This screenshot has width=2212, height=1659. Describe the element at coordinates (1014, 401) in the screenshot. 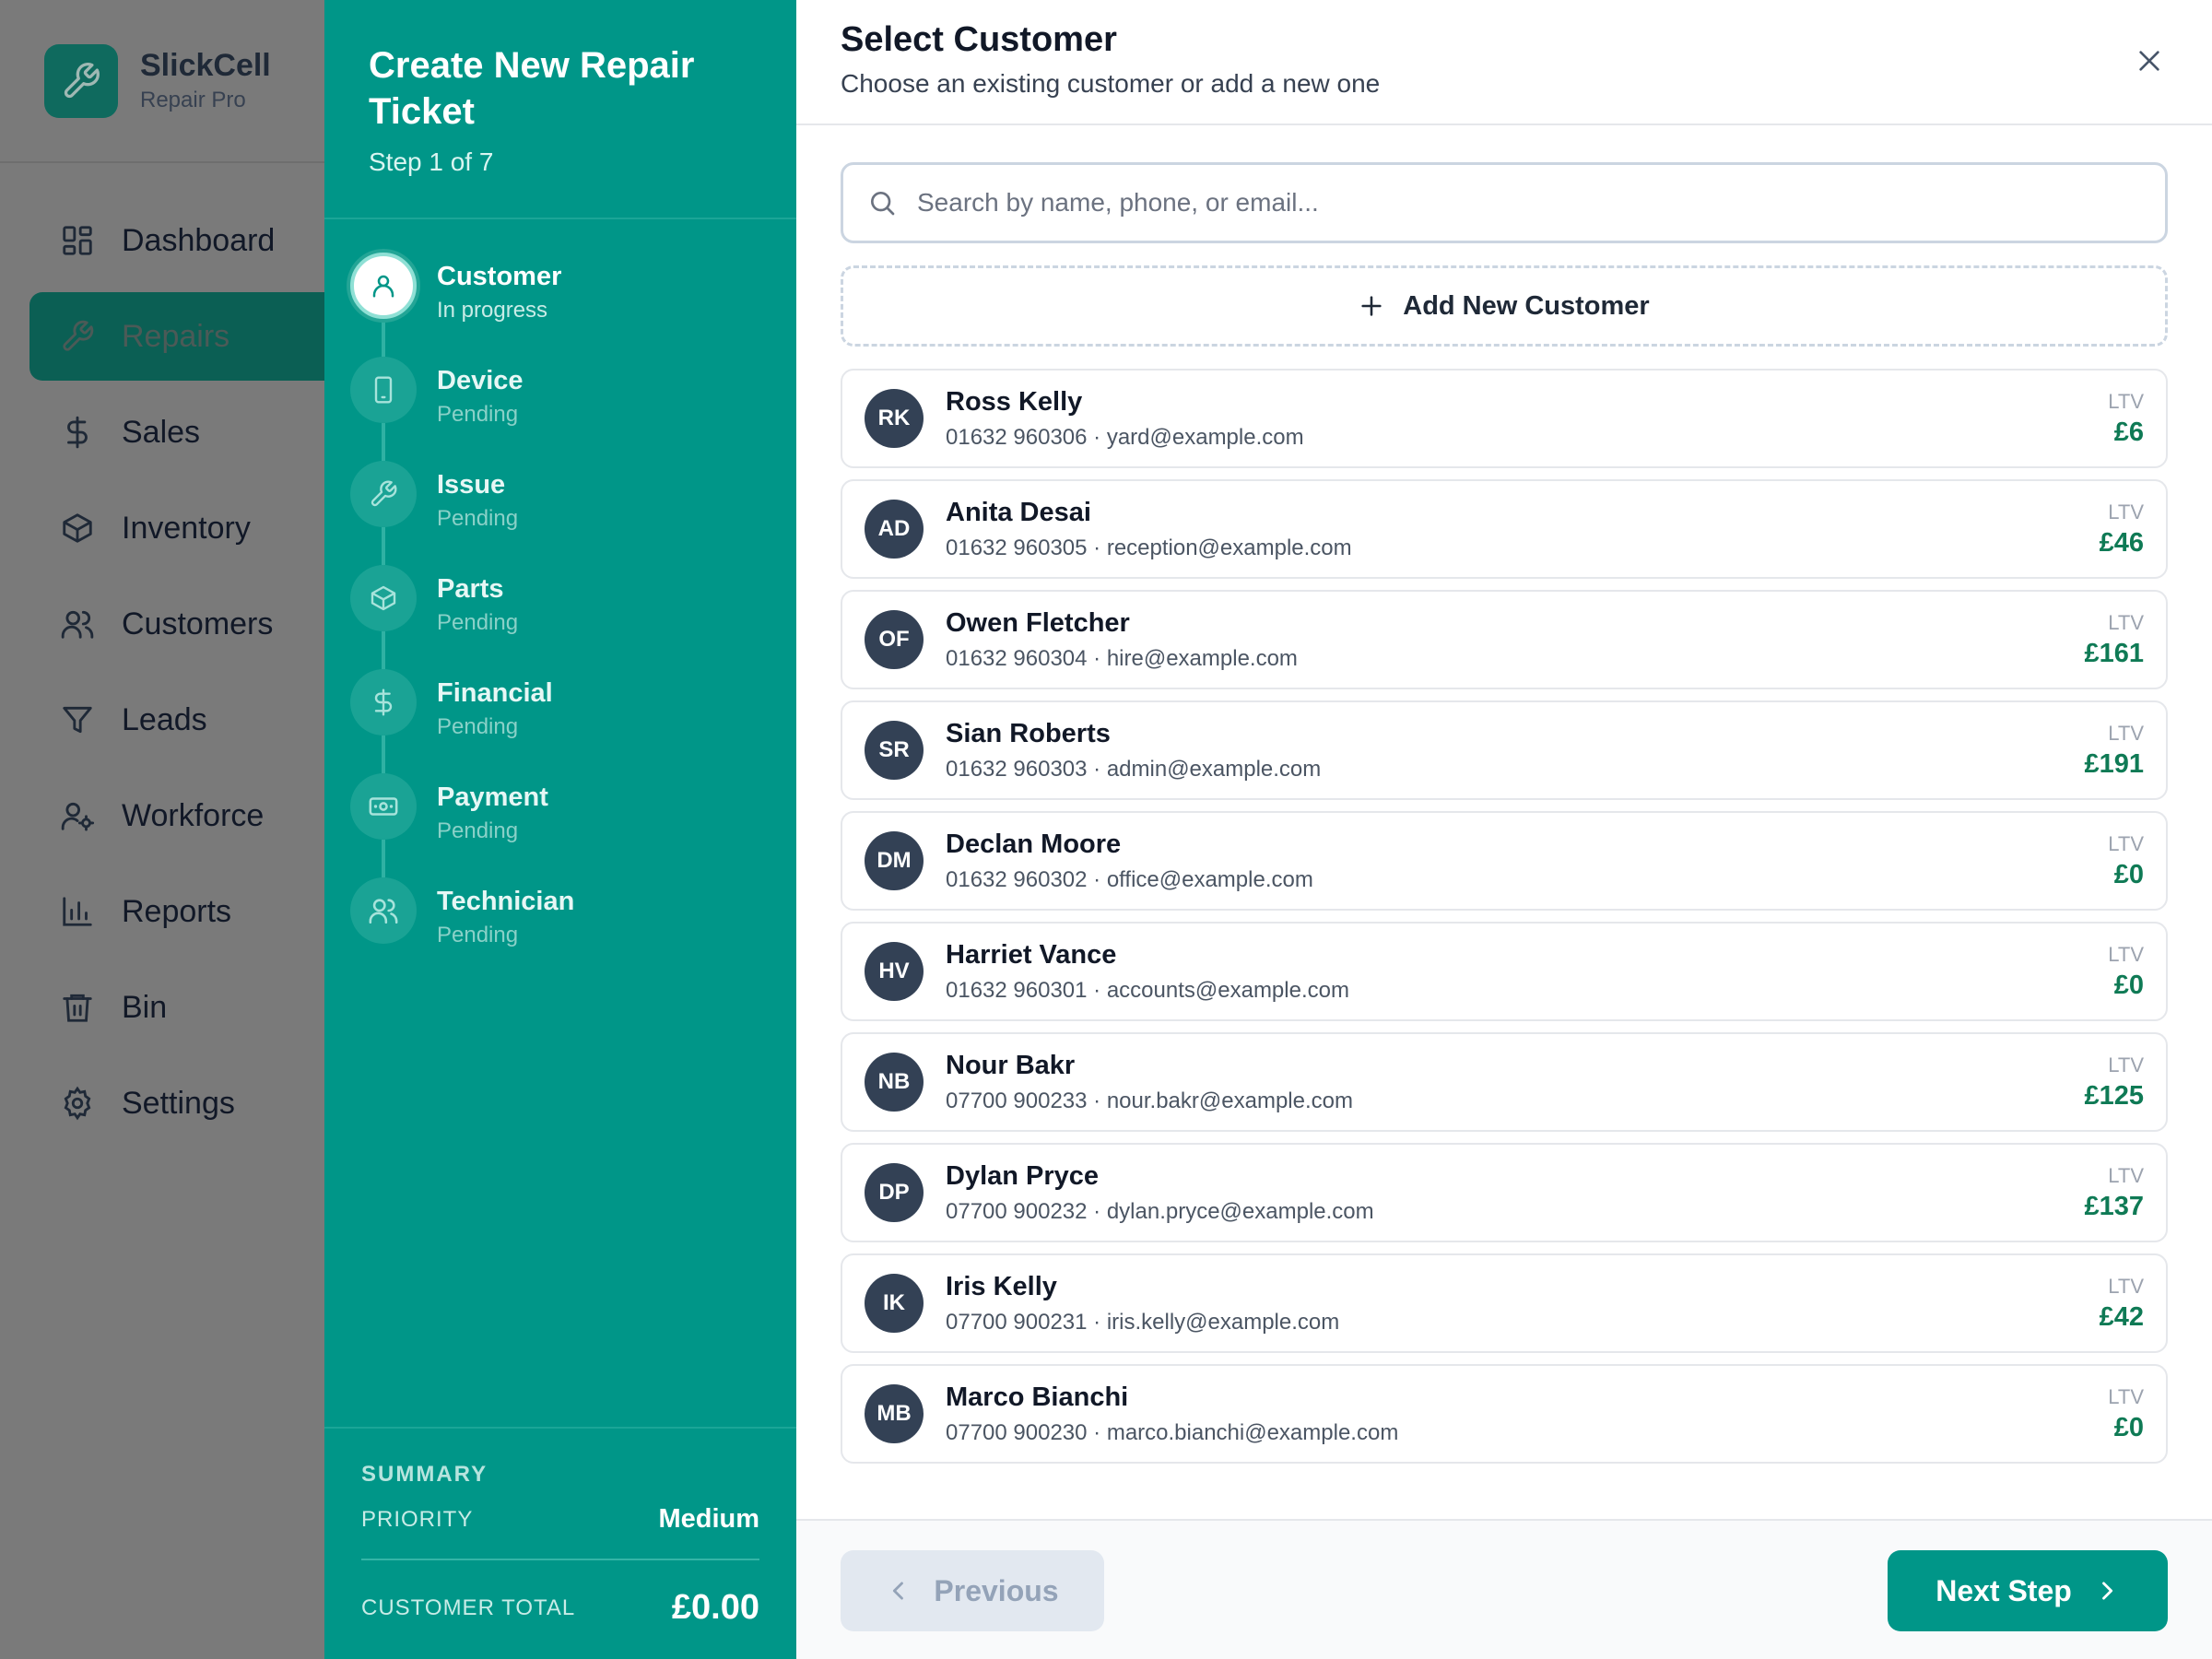

I see `customer-name: Ross Kelly` at that location.